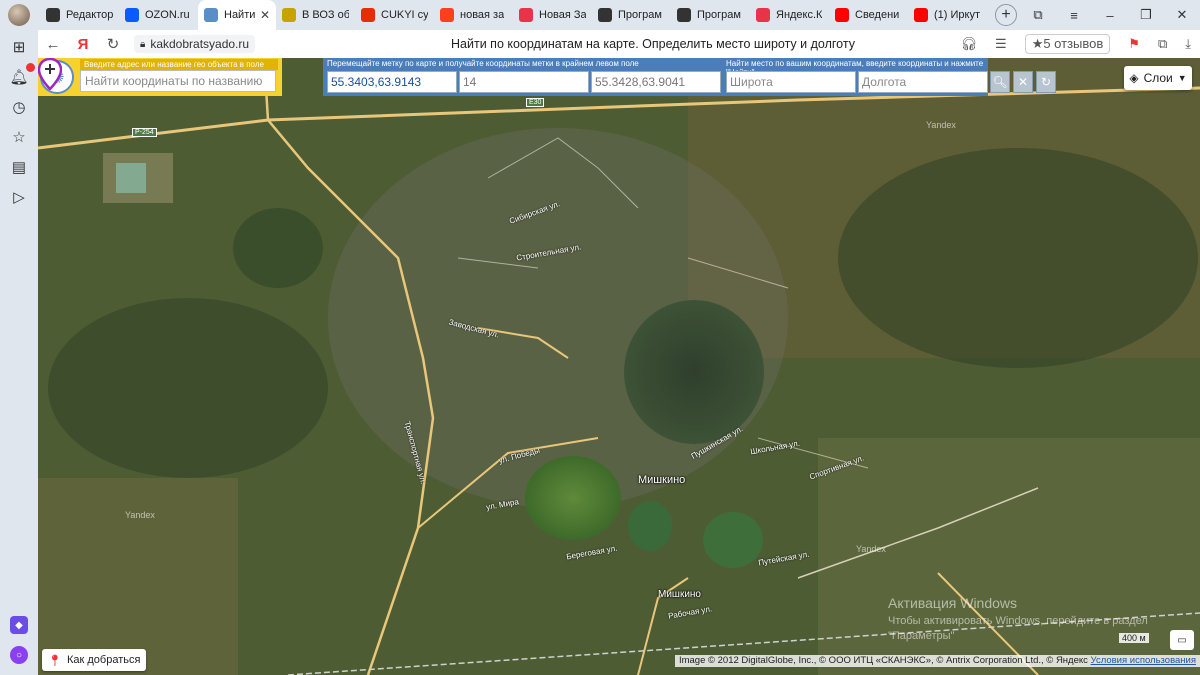 Image resolution: width=1200 pixels, height=675 pixels. I want to click on tab-8: Програм, so click(710, 15).